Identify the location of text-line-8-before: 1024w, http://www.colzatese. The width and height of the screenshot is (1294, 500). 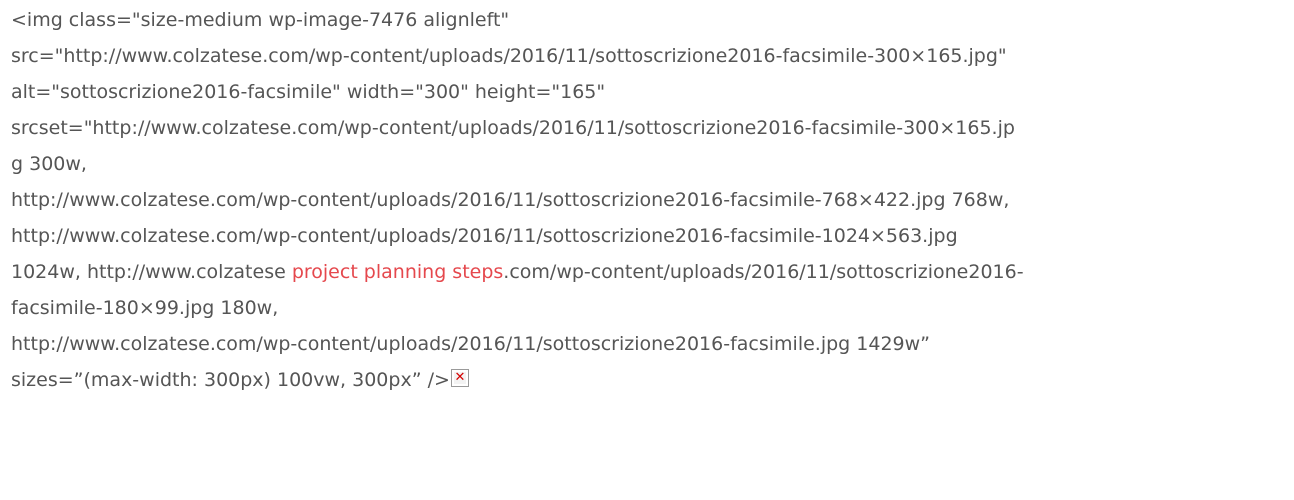
(151, 272).